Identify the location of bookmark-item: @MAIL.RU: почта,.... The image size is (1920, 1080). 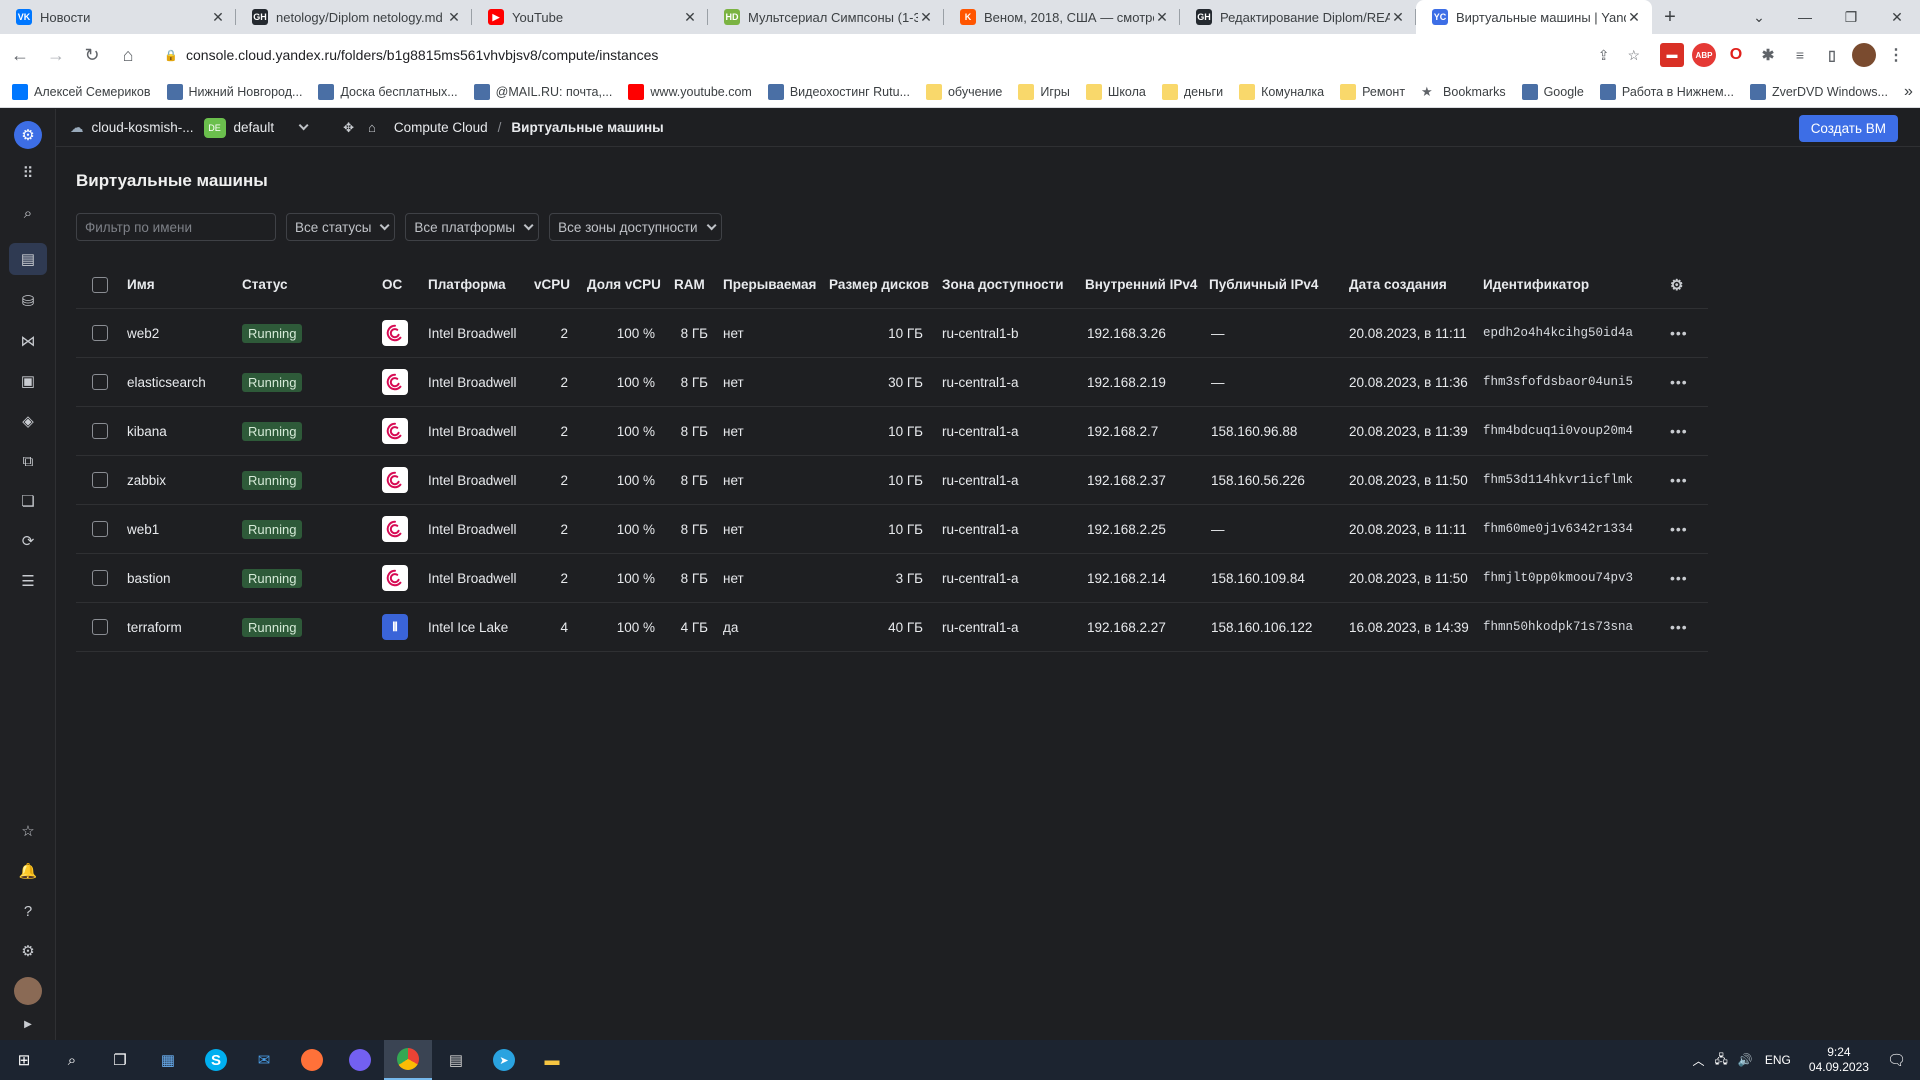
(542, 91).